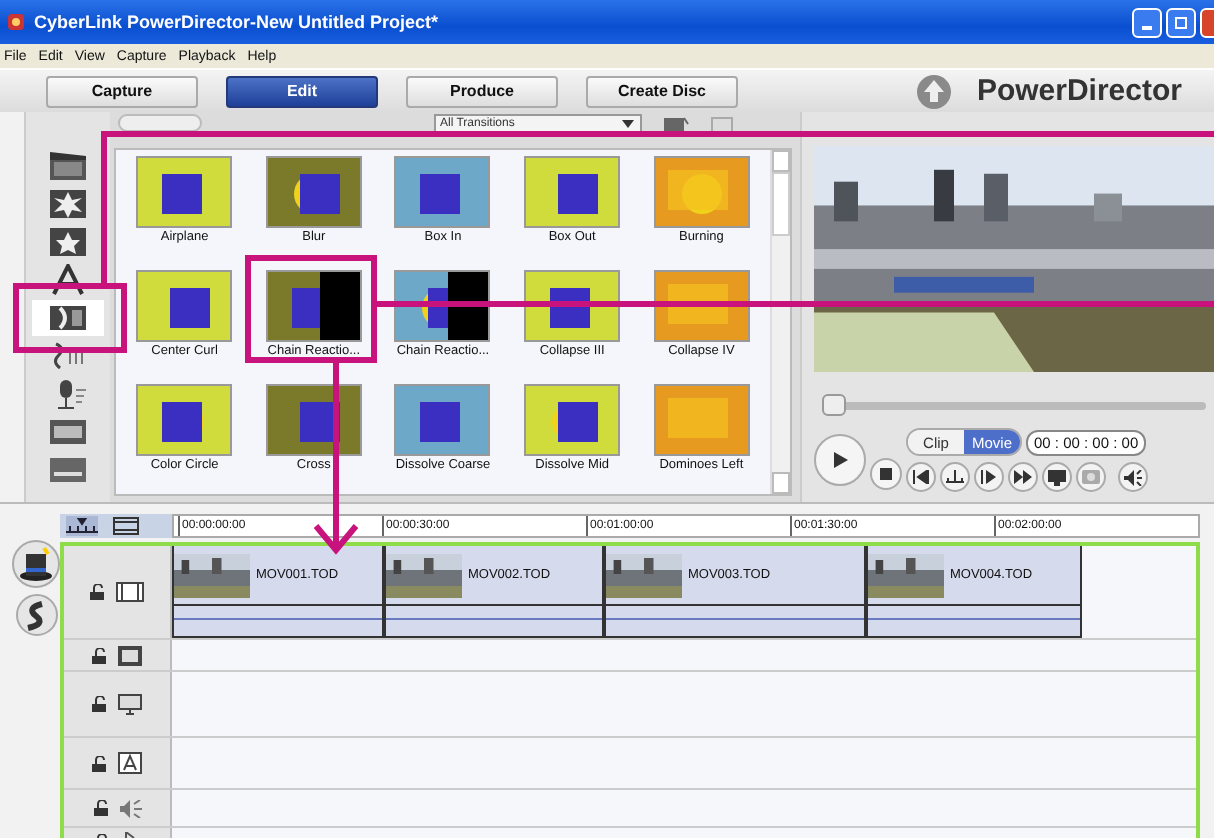 The width and height of the screenshot is (1214, 838). What do you see at coordinates (780, 322) in the screenshot?
I see `scrollbar` at bounding box center [780, 322].